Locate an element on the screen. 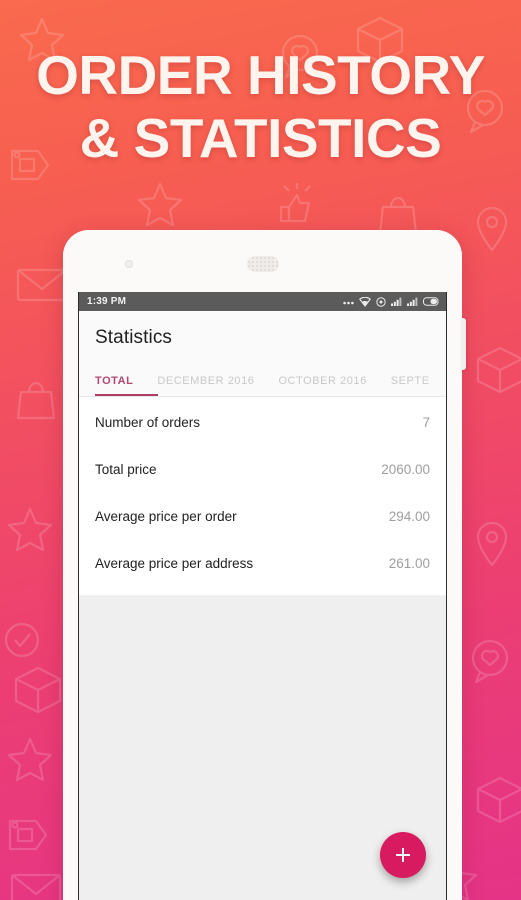  row-label: Number of orders is located at coordinates (148, 422).